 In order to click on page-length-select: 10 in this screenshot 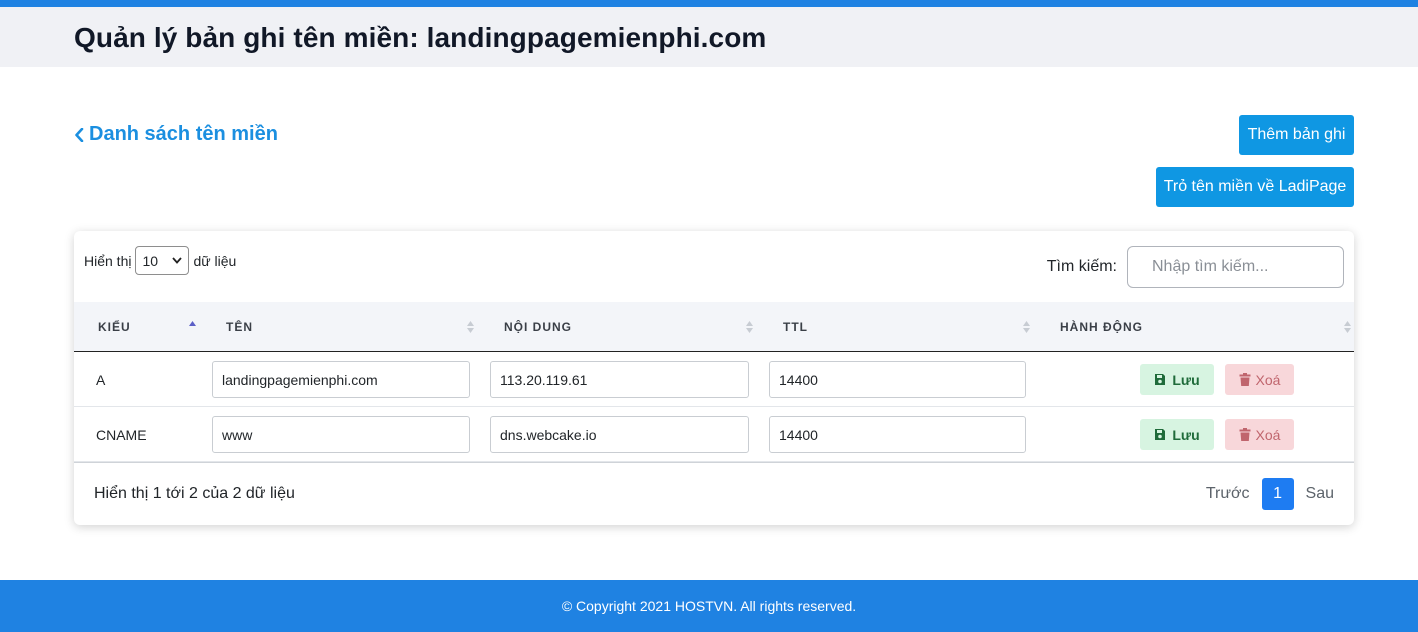, I will do `click(162, 260)`.